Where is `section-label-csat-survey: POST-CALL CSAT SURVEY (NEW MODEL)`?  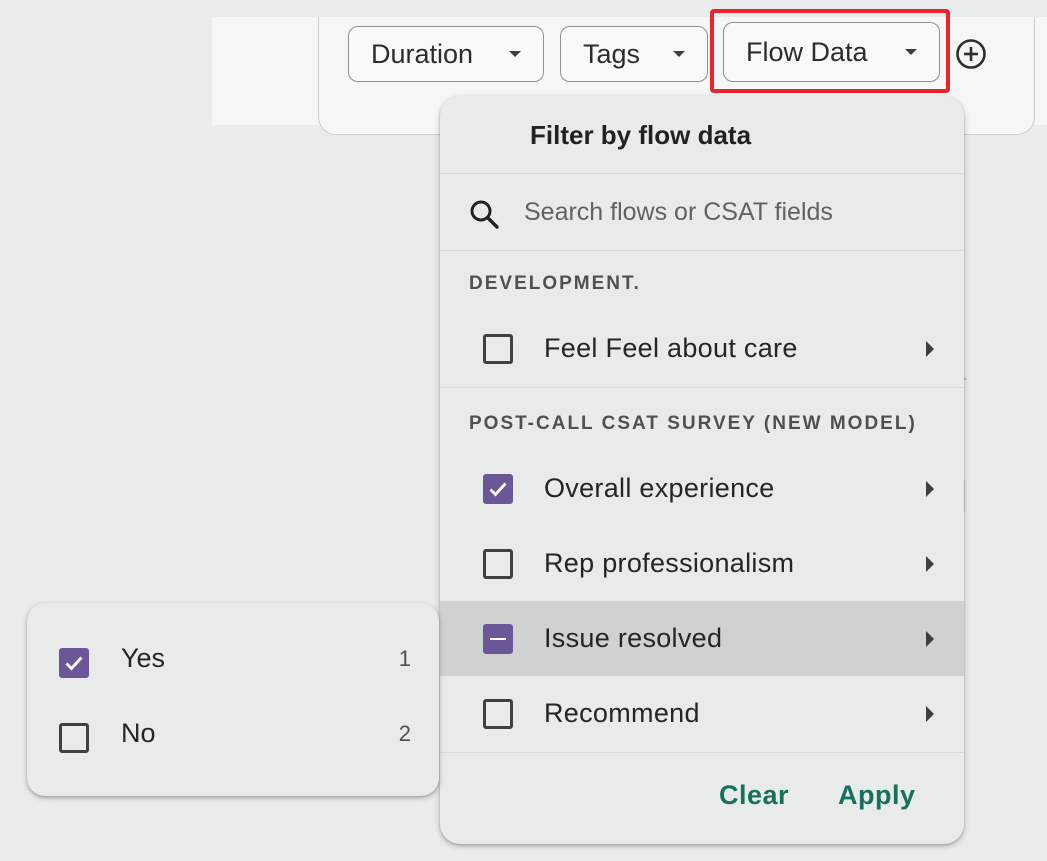 section-label-csat-survey: POST-CALL CSAT SURVEY (NEW MODEL) is located at coordinates (693, 423).